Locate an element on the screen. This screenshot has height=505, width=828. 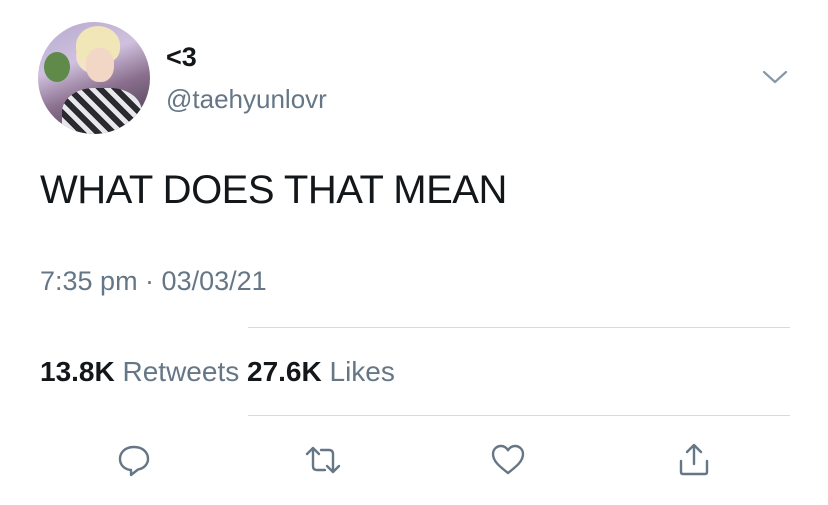
retweet-button is located at coordinates (323, 460).